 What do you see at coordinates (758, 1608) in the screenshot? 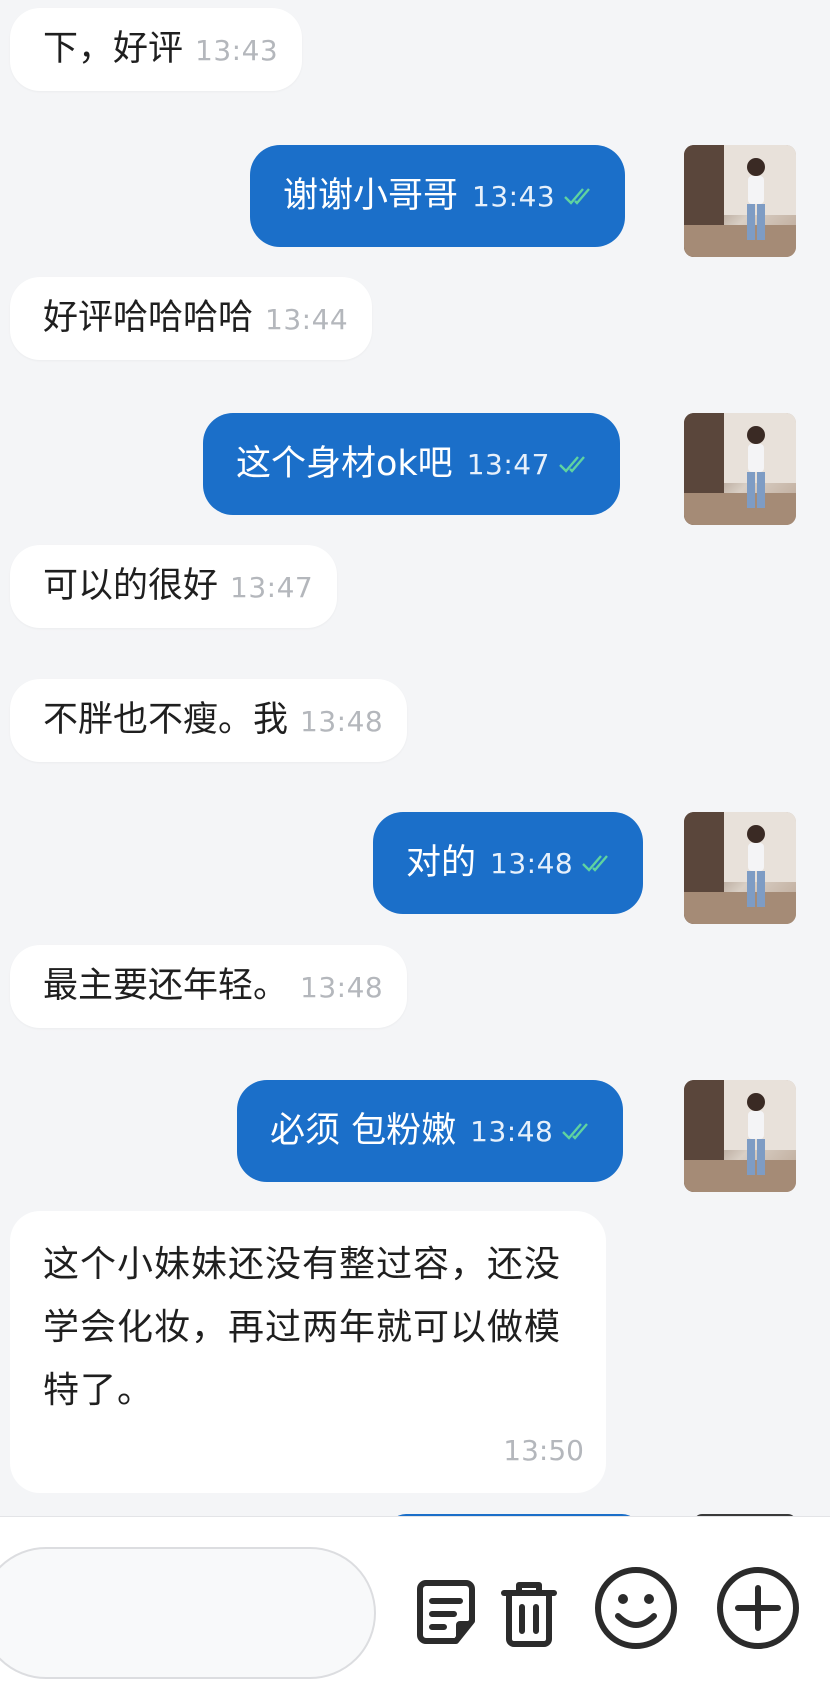
I see `plus-circle-icon` at bounding box center [758, 1608].